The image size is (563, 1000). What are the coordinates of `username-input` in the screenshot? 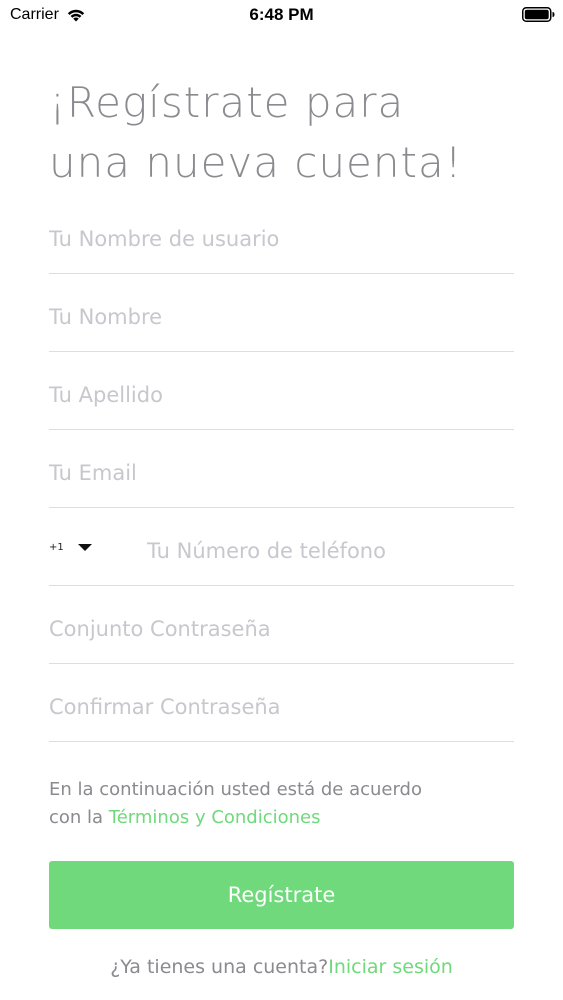 It's located at (281, 239).